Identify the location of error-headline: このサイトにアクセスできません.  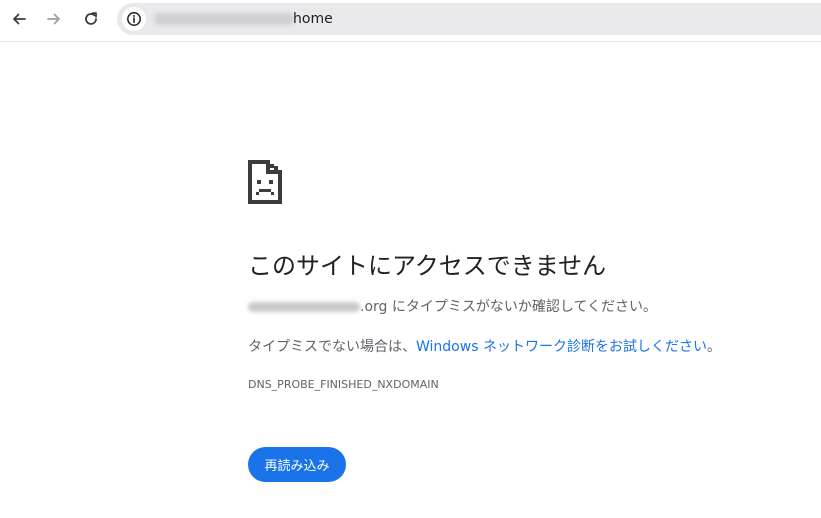
(427, 266).